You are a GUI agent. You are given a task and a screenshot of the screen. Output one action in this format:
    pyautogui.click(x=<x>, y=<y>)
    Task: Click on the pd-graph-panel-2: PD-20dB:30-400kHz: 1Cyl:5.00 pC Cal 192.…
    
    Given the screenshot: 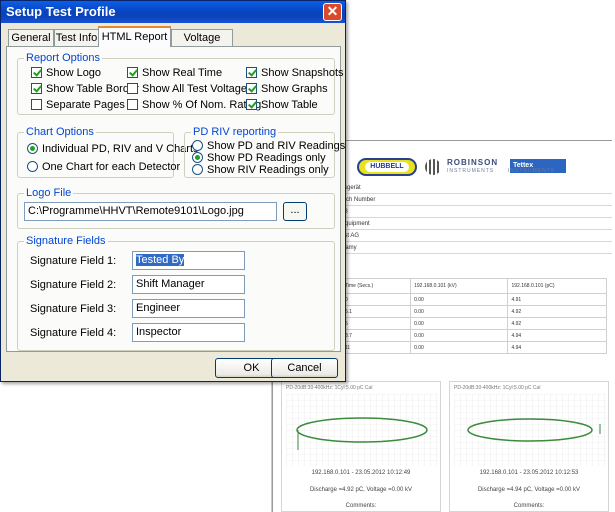 What is the action you would take?
    pyautogui.click(x=529, y=446)
    